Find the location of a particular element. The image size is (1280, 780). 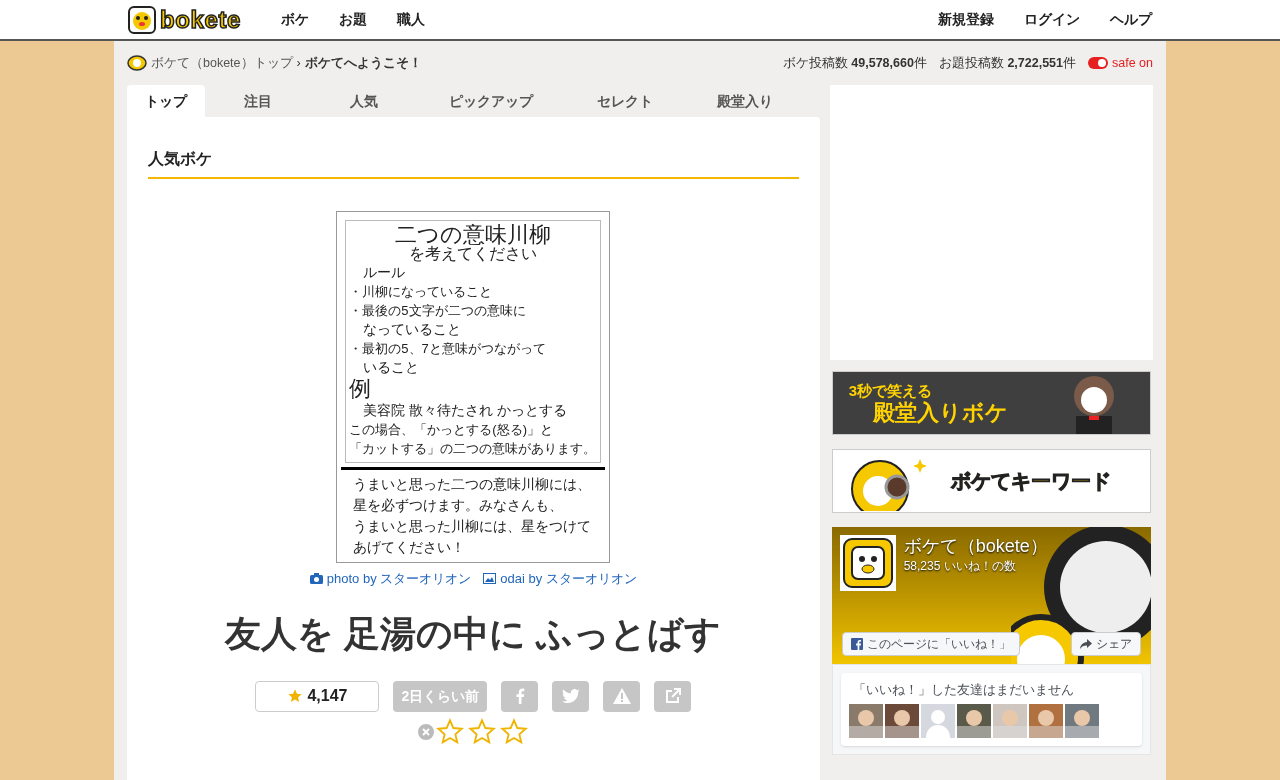

tab: ピックアップ is located at coordinates (491, 101).